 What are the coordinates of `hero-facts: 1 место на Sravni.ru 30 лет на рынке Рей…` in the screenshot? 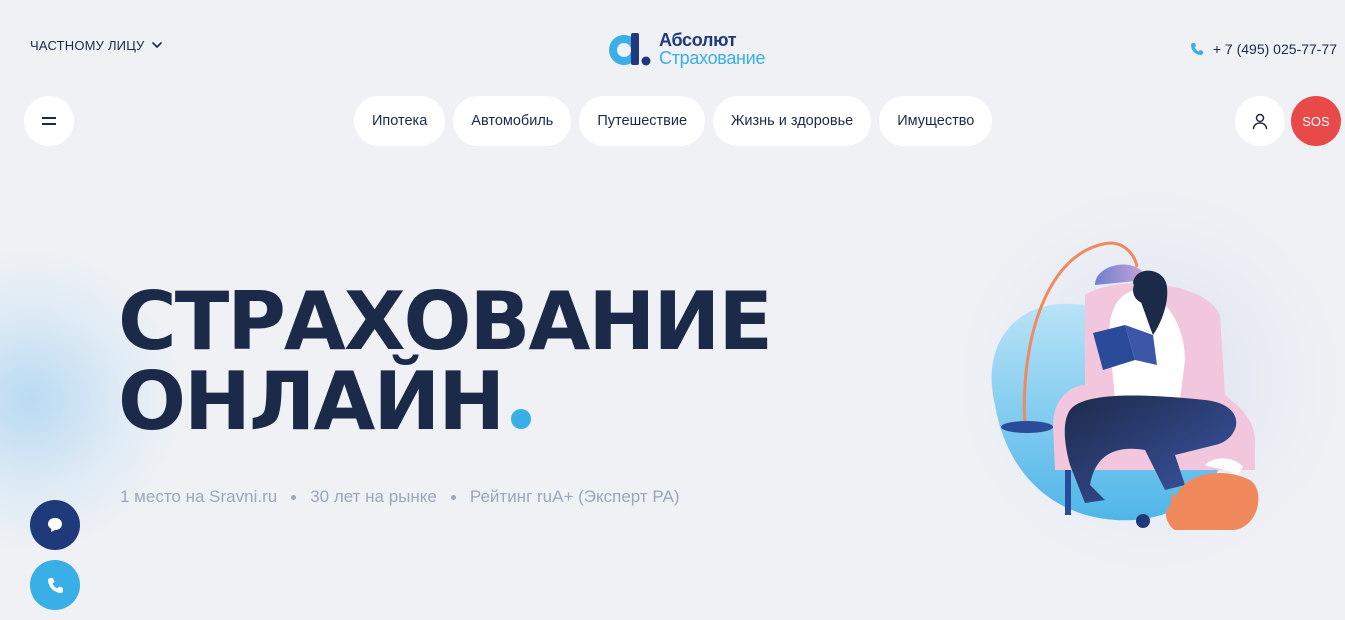 It's located at (400, 497).